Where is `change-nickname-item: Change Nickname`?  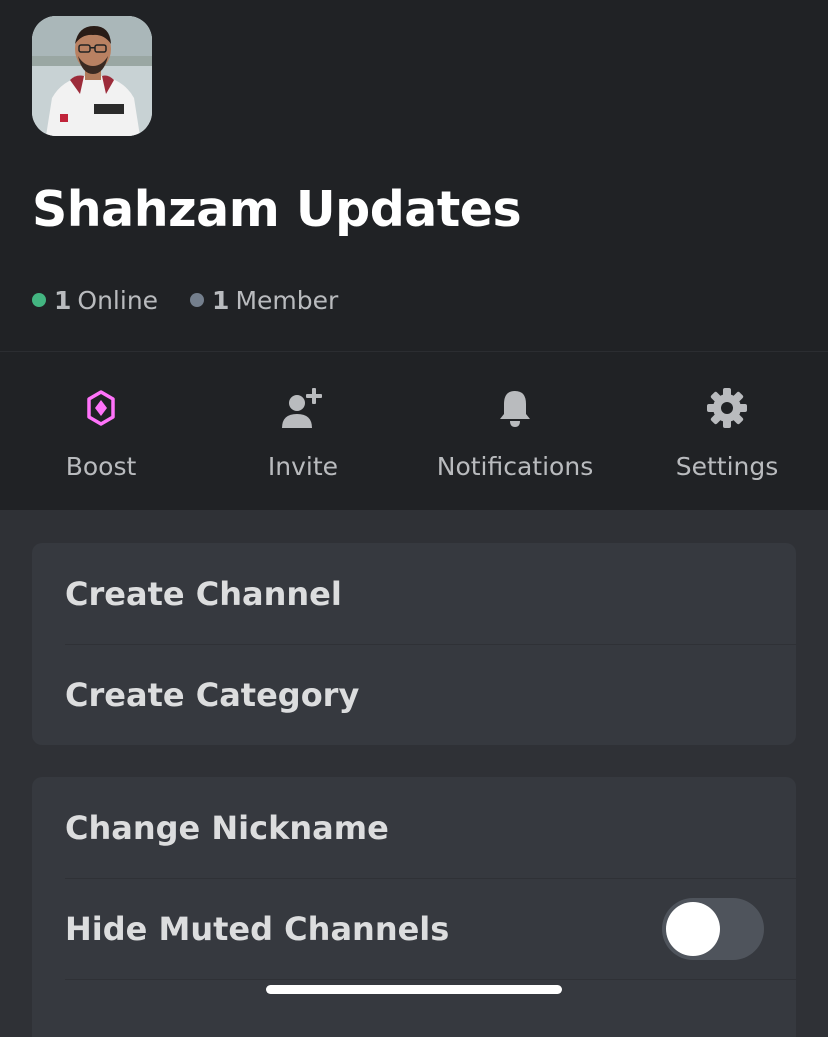
change-nickname-item: Change Nickname is located at coordinates (414, 827).